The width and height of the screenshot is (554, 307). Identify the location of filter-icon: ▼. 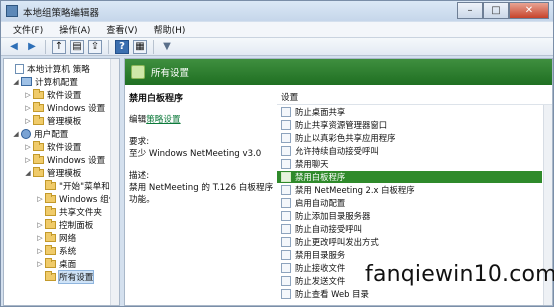
(167, 47).